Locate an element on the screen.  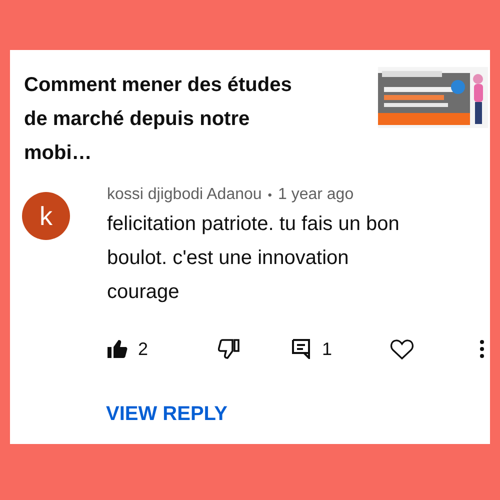
avatar: k is located at coordinates (46, 216).